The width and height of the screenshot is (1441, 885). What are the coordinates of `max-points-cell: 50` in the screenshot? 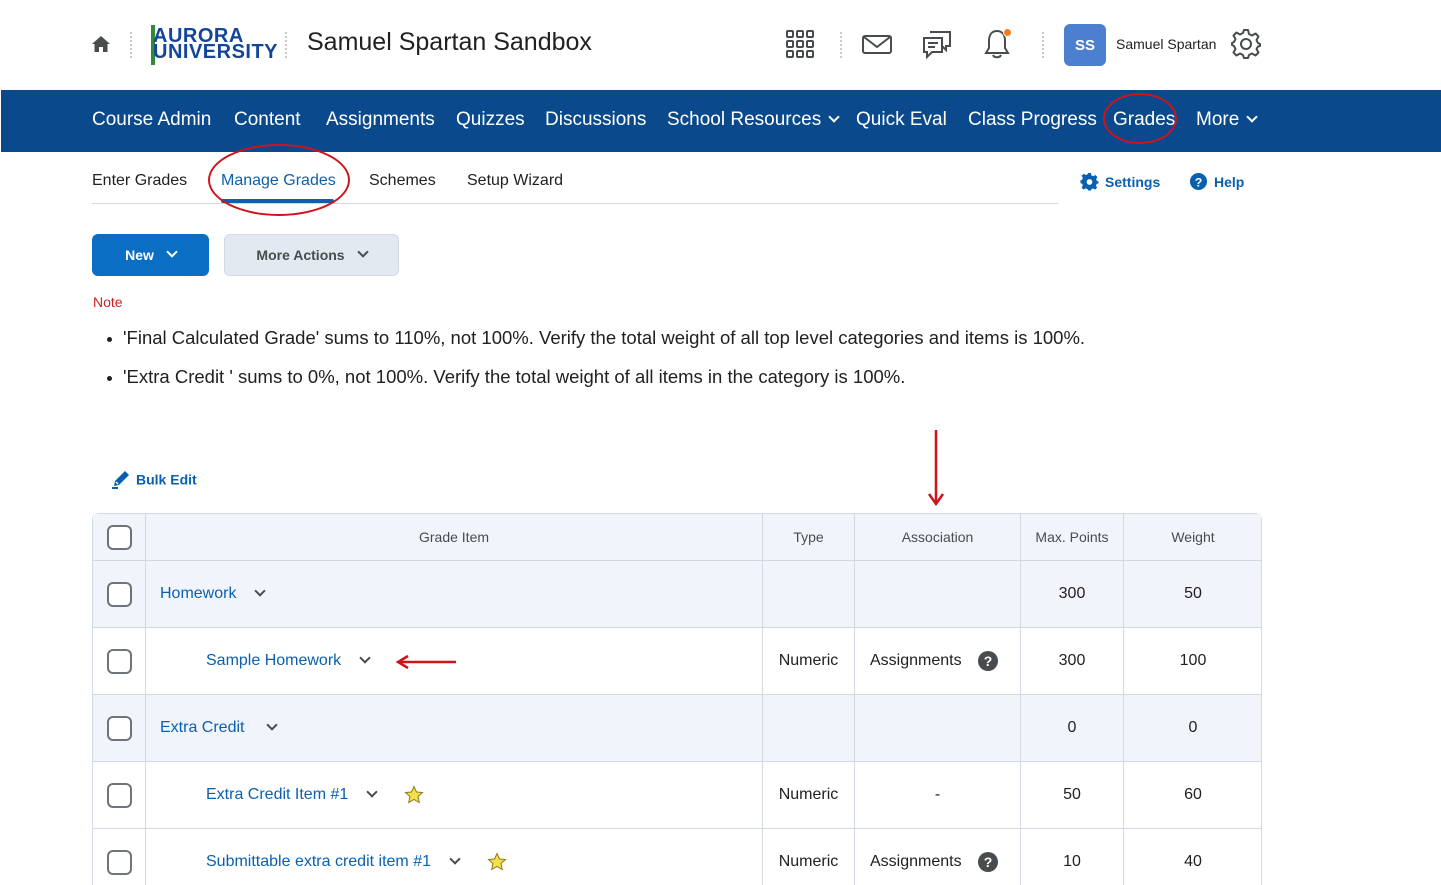 It's located at (1072, 795).